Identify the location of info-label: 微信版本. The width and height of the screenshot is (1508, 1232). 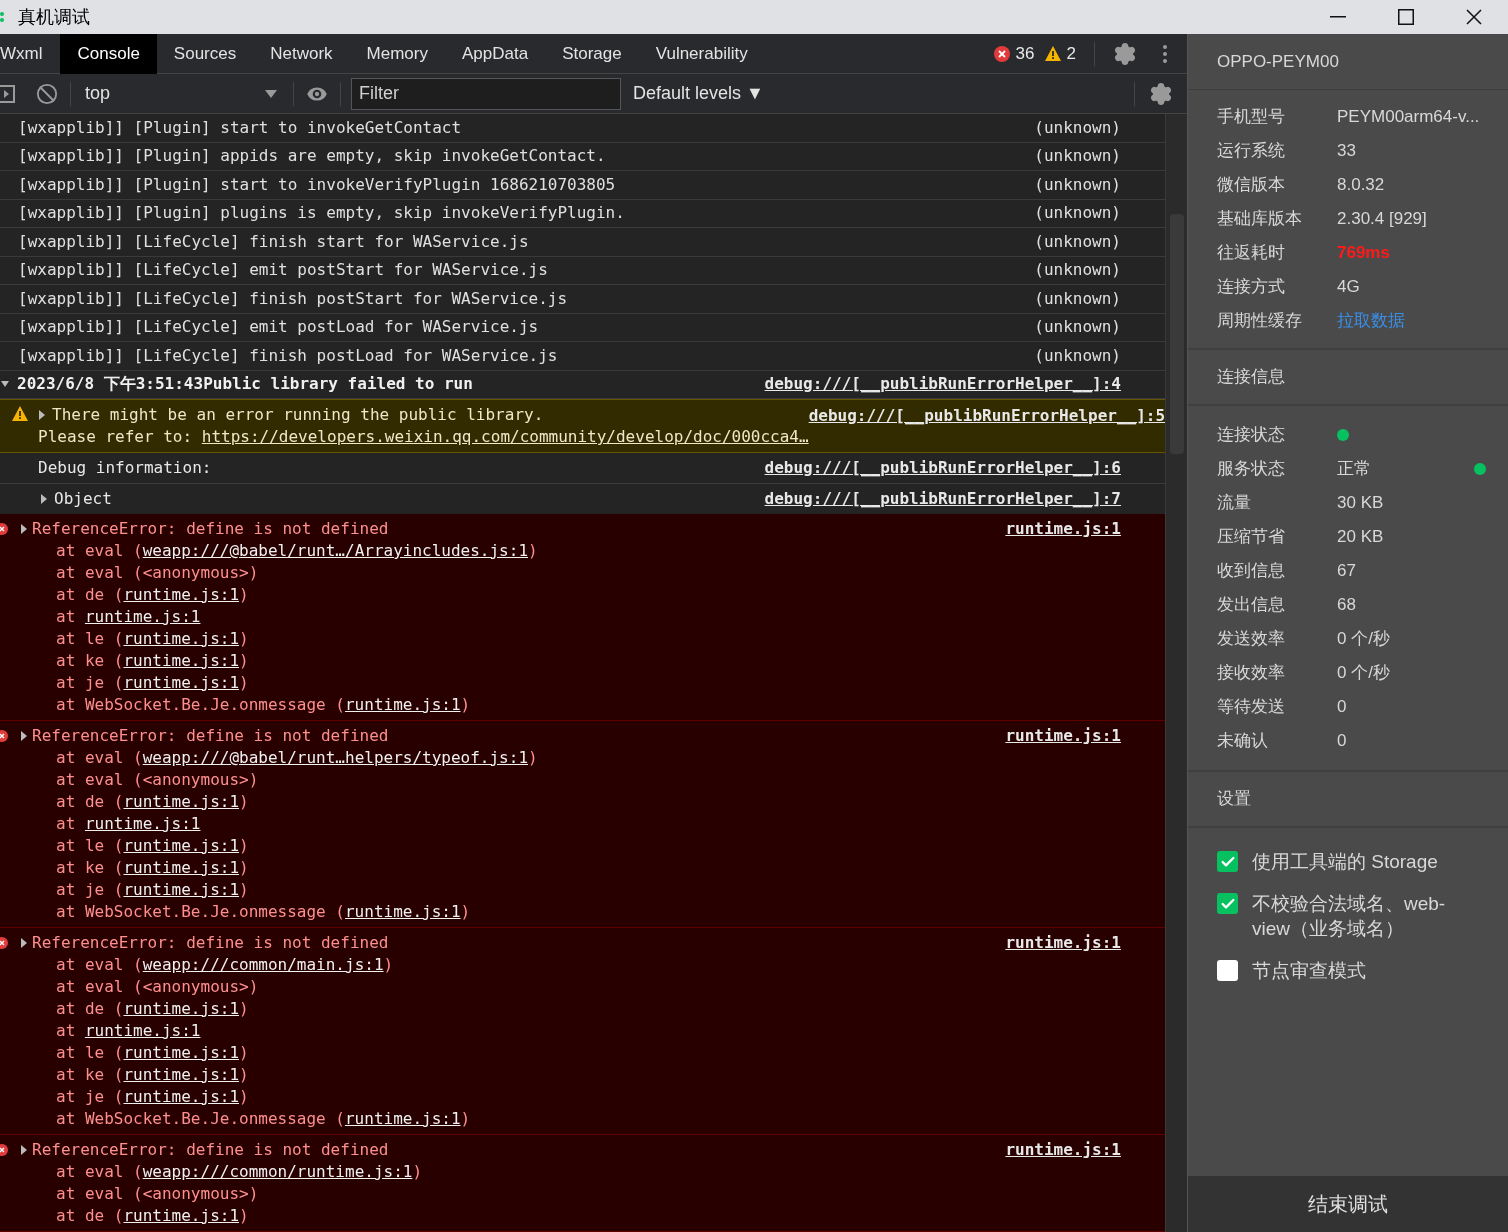
(1251, 185).